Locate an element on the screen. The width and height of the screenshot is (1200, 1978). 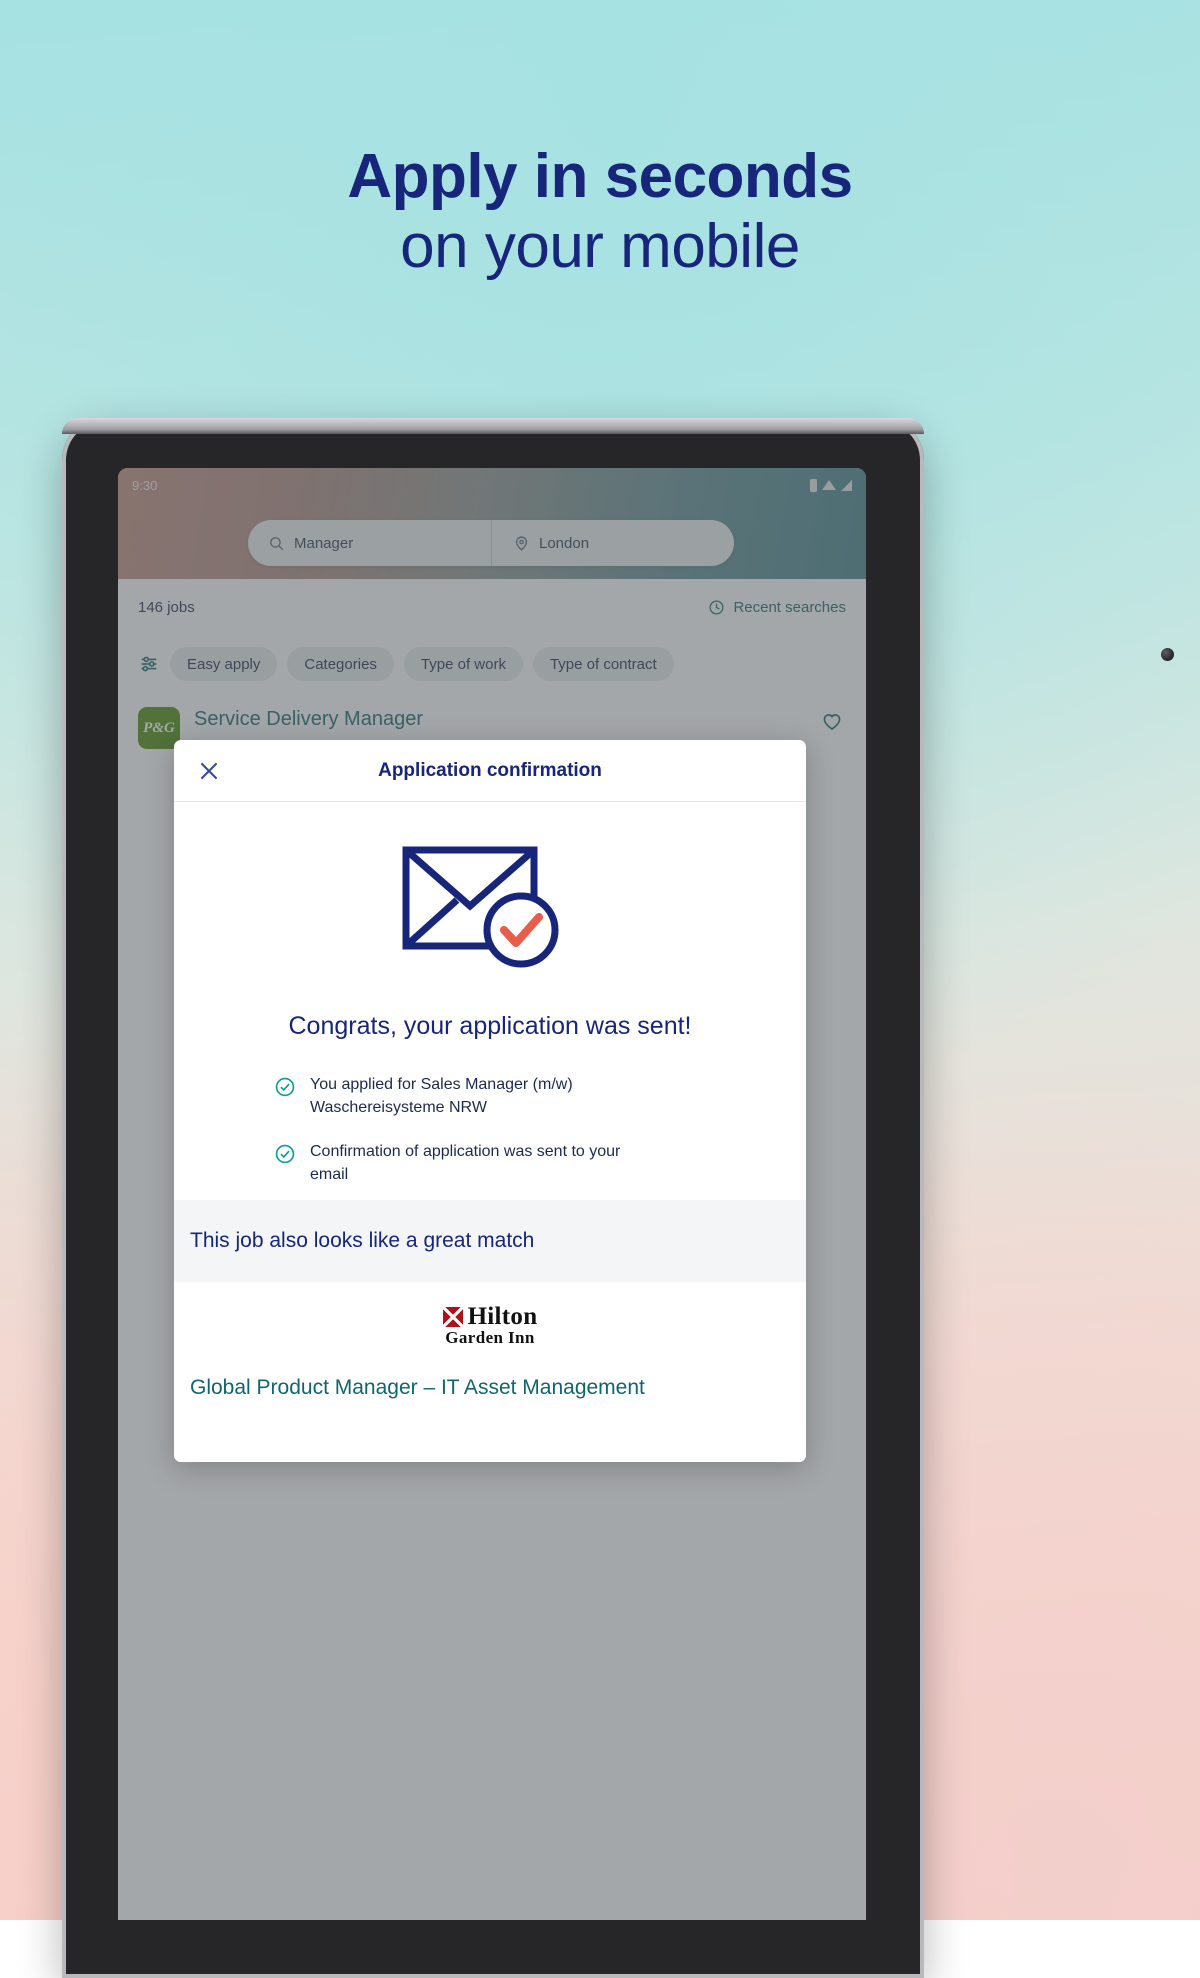
modal-title: Application confirmation is located at coordinates (490, 770).